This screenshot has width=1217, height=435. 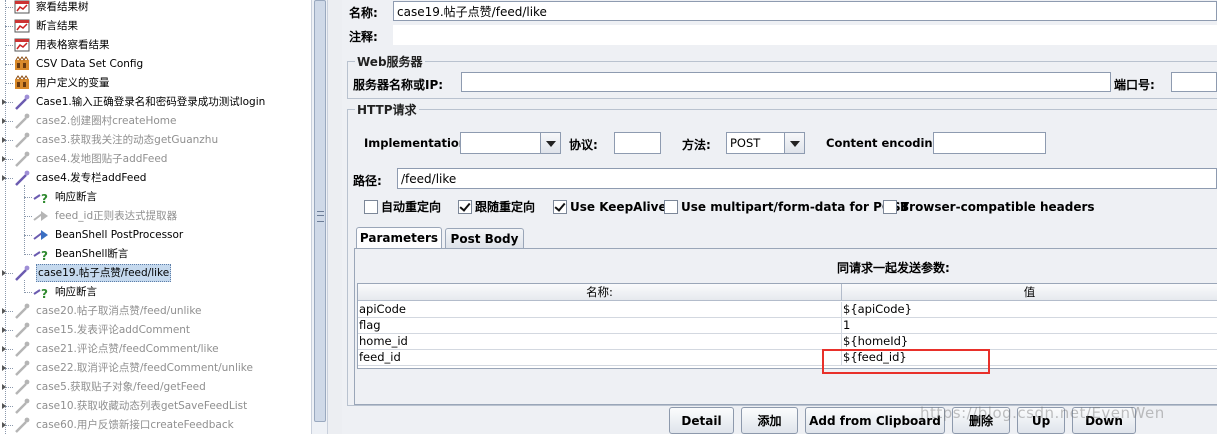 I want to click on tree-node: 察看结果树, so click(x=155, y=8).